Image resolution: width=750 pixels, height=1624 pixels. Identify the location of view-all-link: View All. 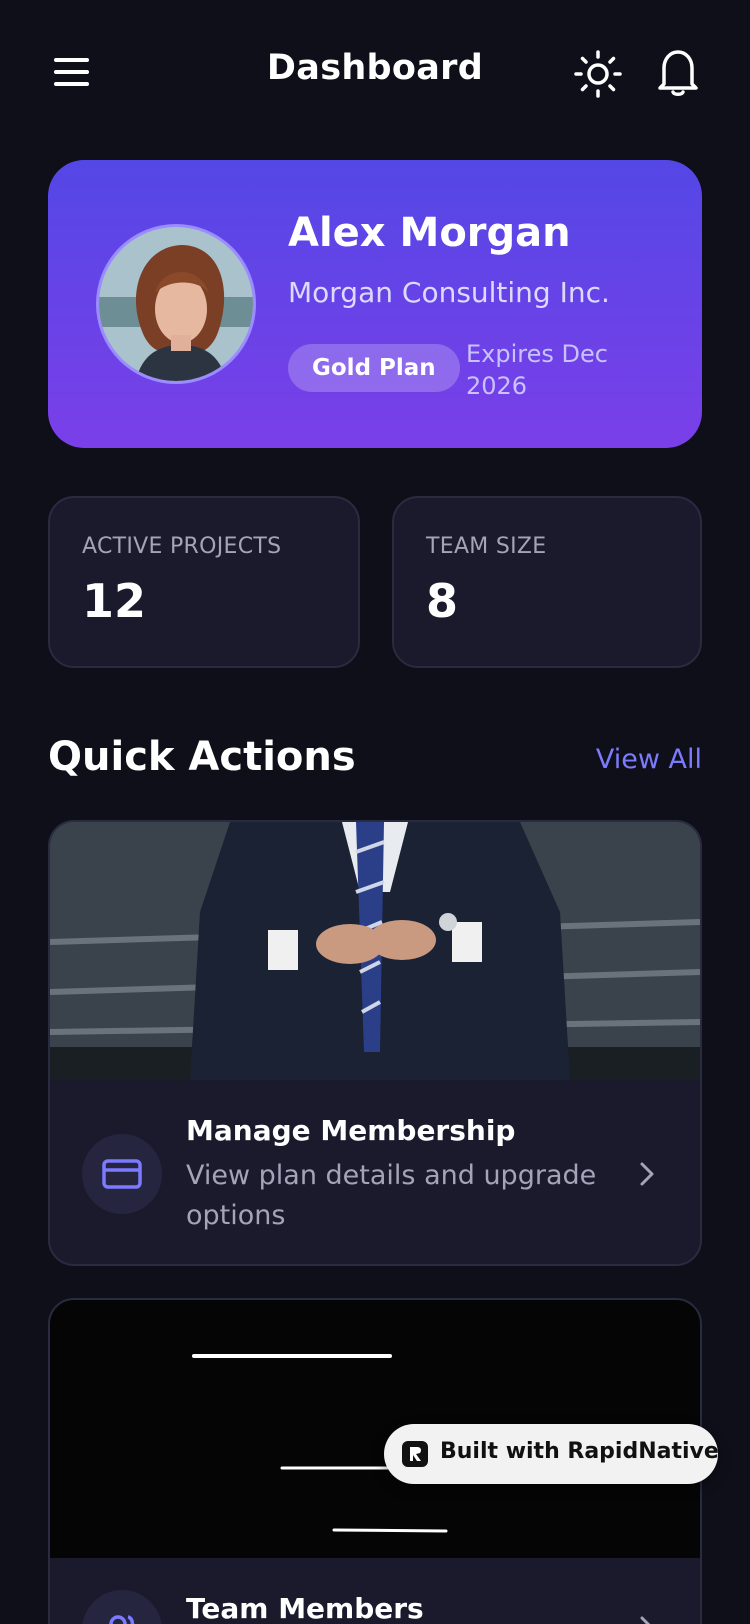
(649, 759).